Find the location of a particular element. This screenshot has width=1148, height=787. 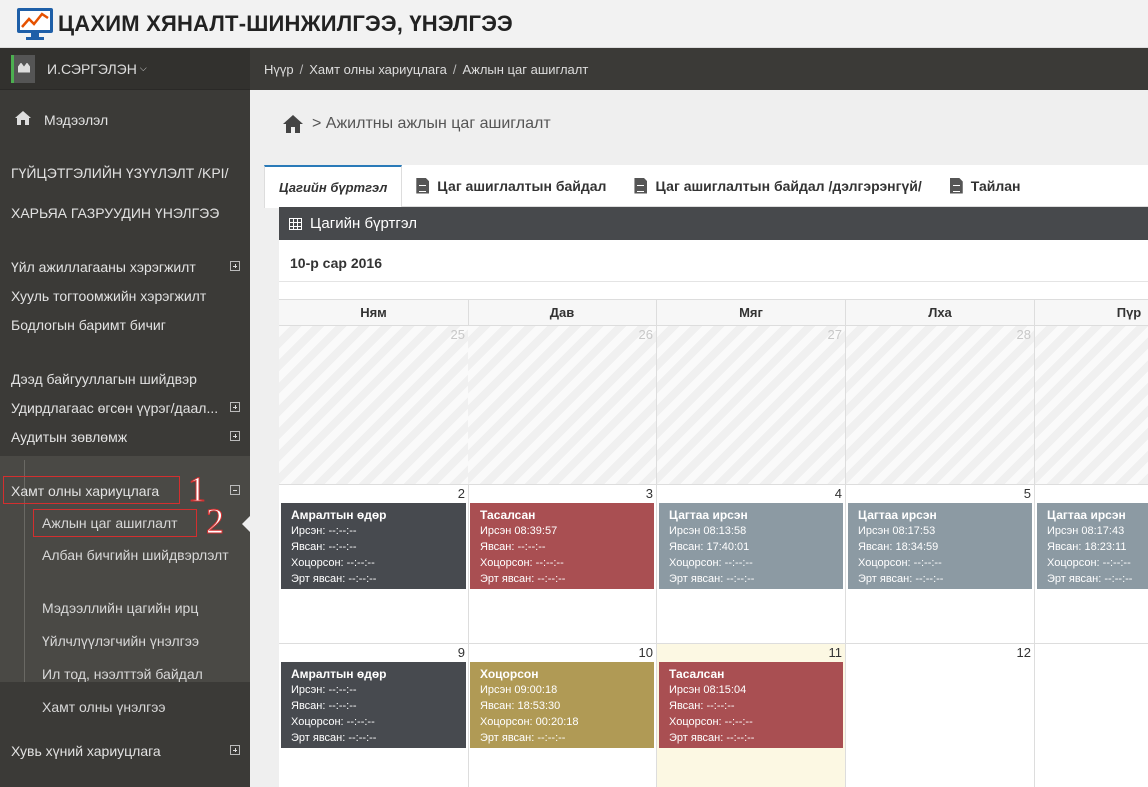

sidebar-item-personal-accountability: Хувь хүний хариуцлага is located at coordinates (125, 751).